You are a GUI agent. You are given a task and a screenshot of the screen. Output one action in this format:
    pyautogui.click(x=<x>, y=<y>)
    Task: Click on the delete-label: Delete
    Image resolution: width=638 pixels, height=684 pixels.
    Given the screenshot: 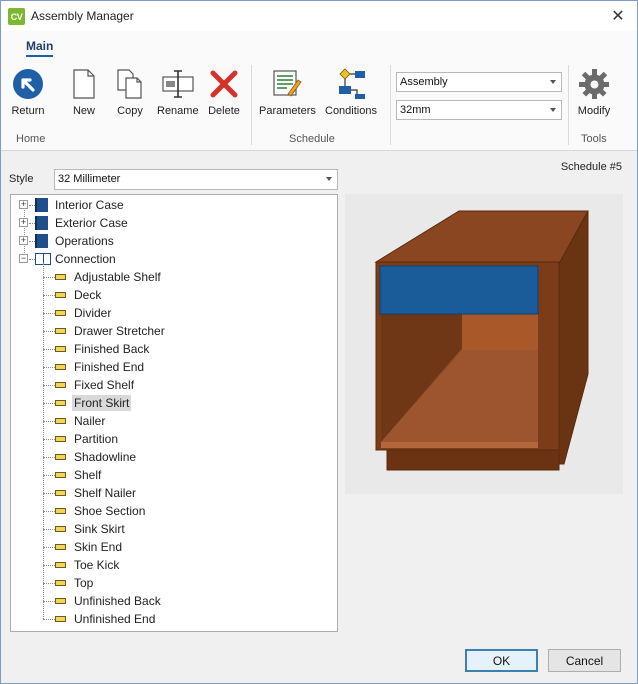 What is the action you would take?
    pyautogui.click(x=224, y=111)
    